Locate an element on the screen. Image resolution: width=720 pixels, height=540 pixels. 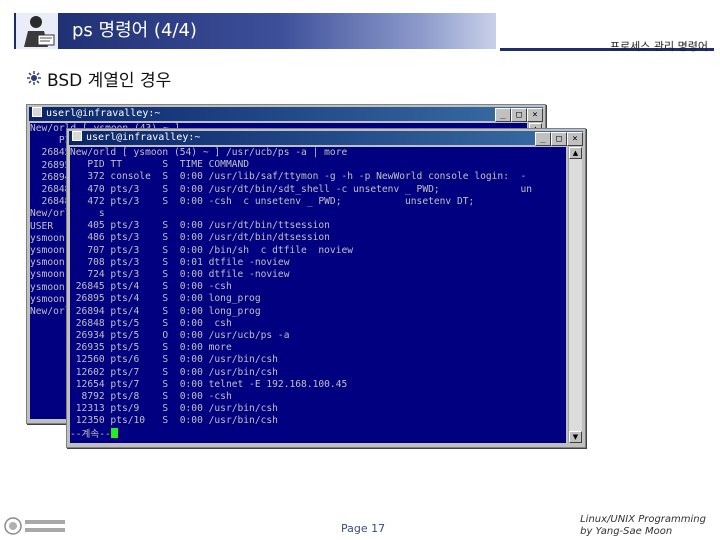
terminal-line: PID TT S TIME COMMAND is located at coordinates (160, 165).